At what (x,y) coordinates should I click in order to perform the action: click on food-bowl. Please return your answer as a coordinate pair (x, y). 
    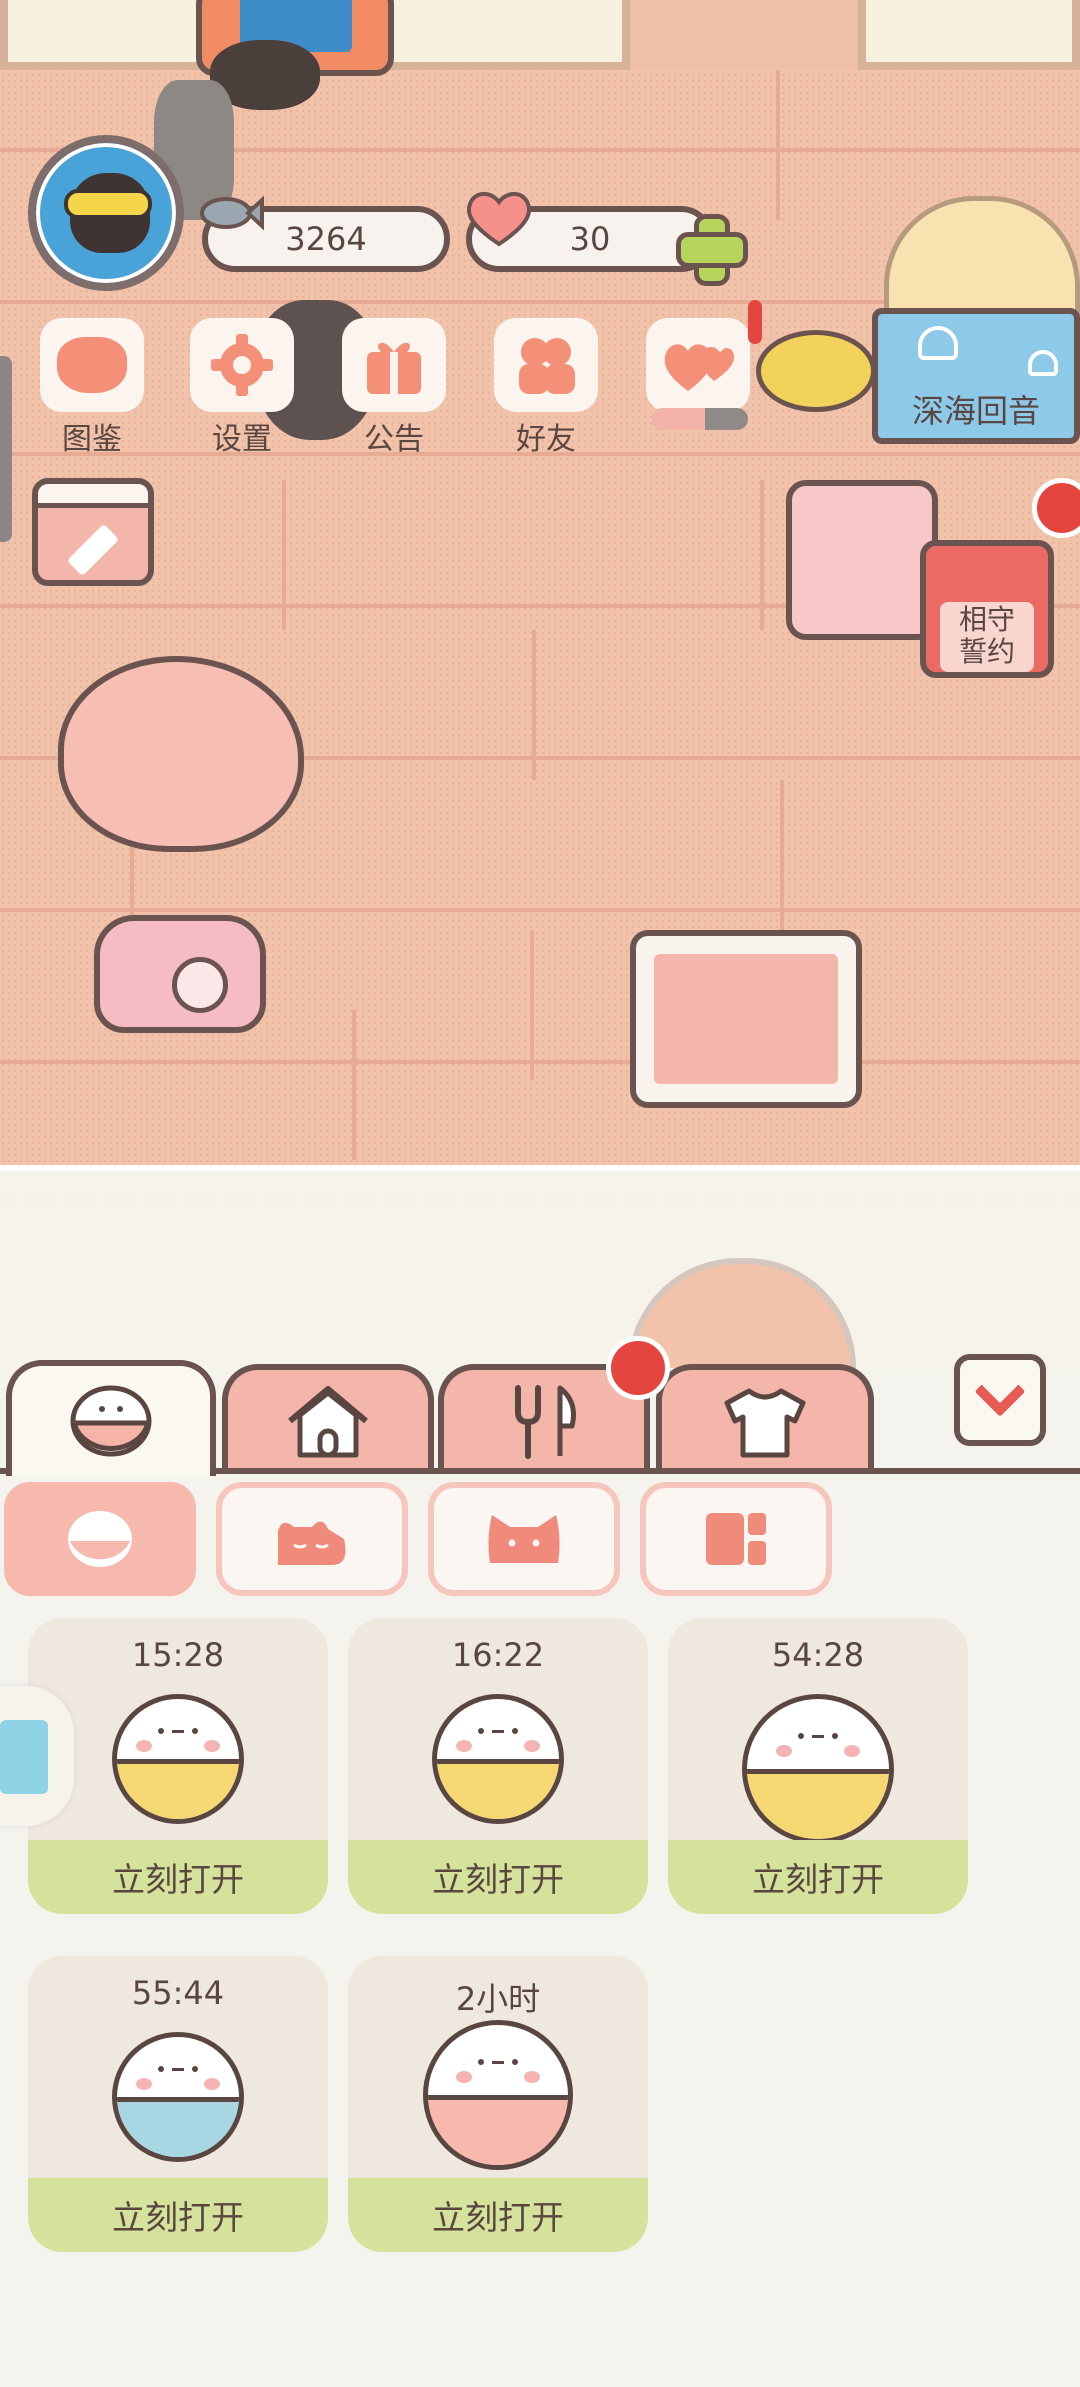
    Looking at the image, I should click on (816, 371).